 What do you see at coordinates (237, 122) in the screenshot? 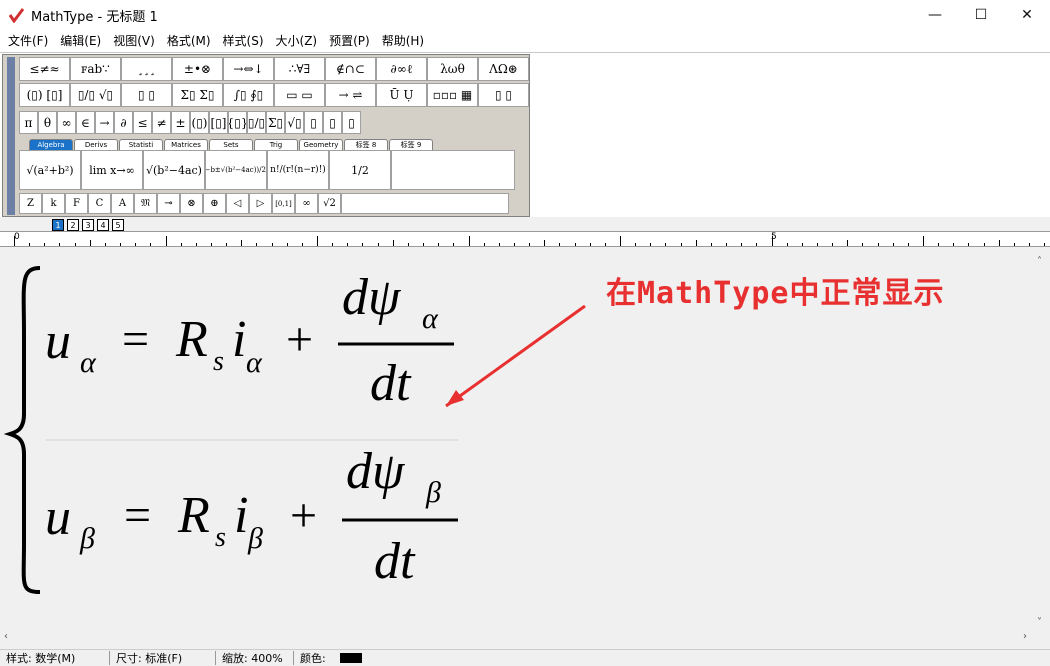
I see `brace-template-button: {▯}` at bounding box center [237, 122].